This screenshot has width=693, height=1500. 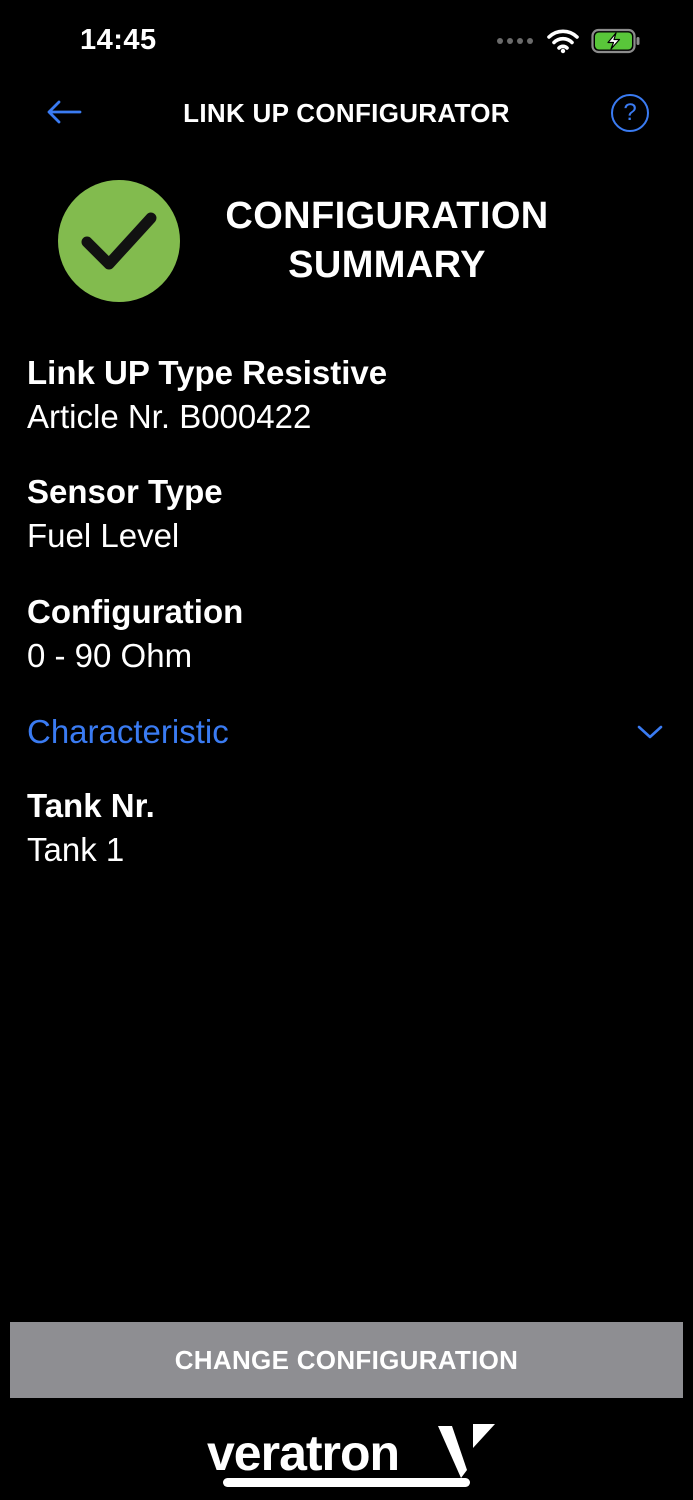 What do you see at coordinates (118, 40) in the screenshot?
I see `status-time: 14:45` at bounding box center [118, 40].